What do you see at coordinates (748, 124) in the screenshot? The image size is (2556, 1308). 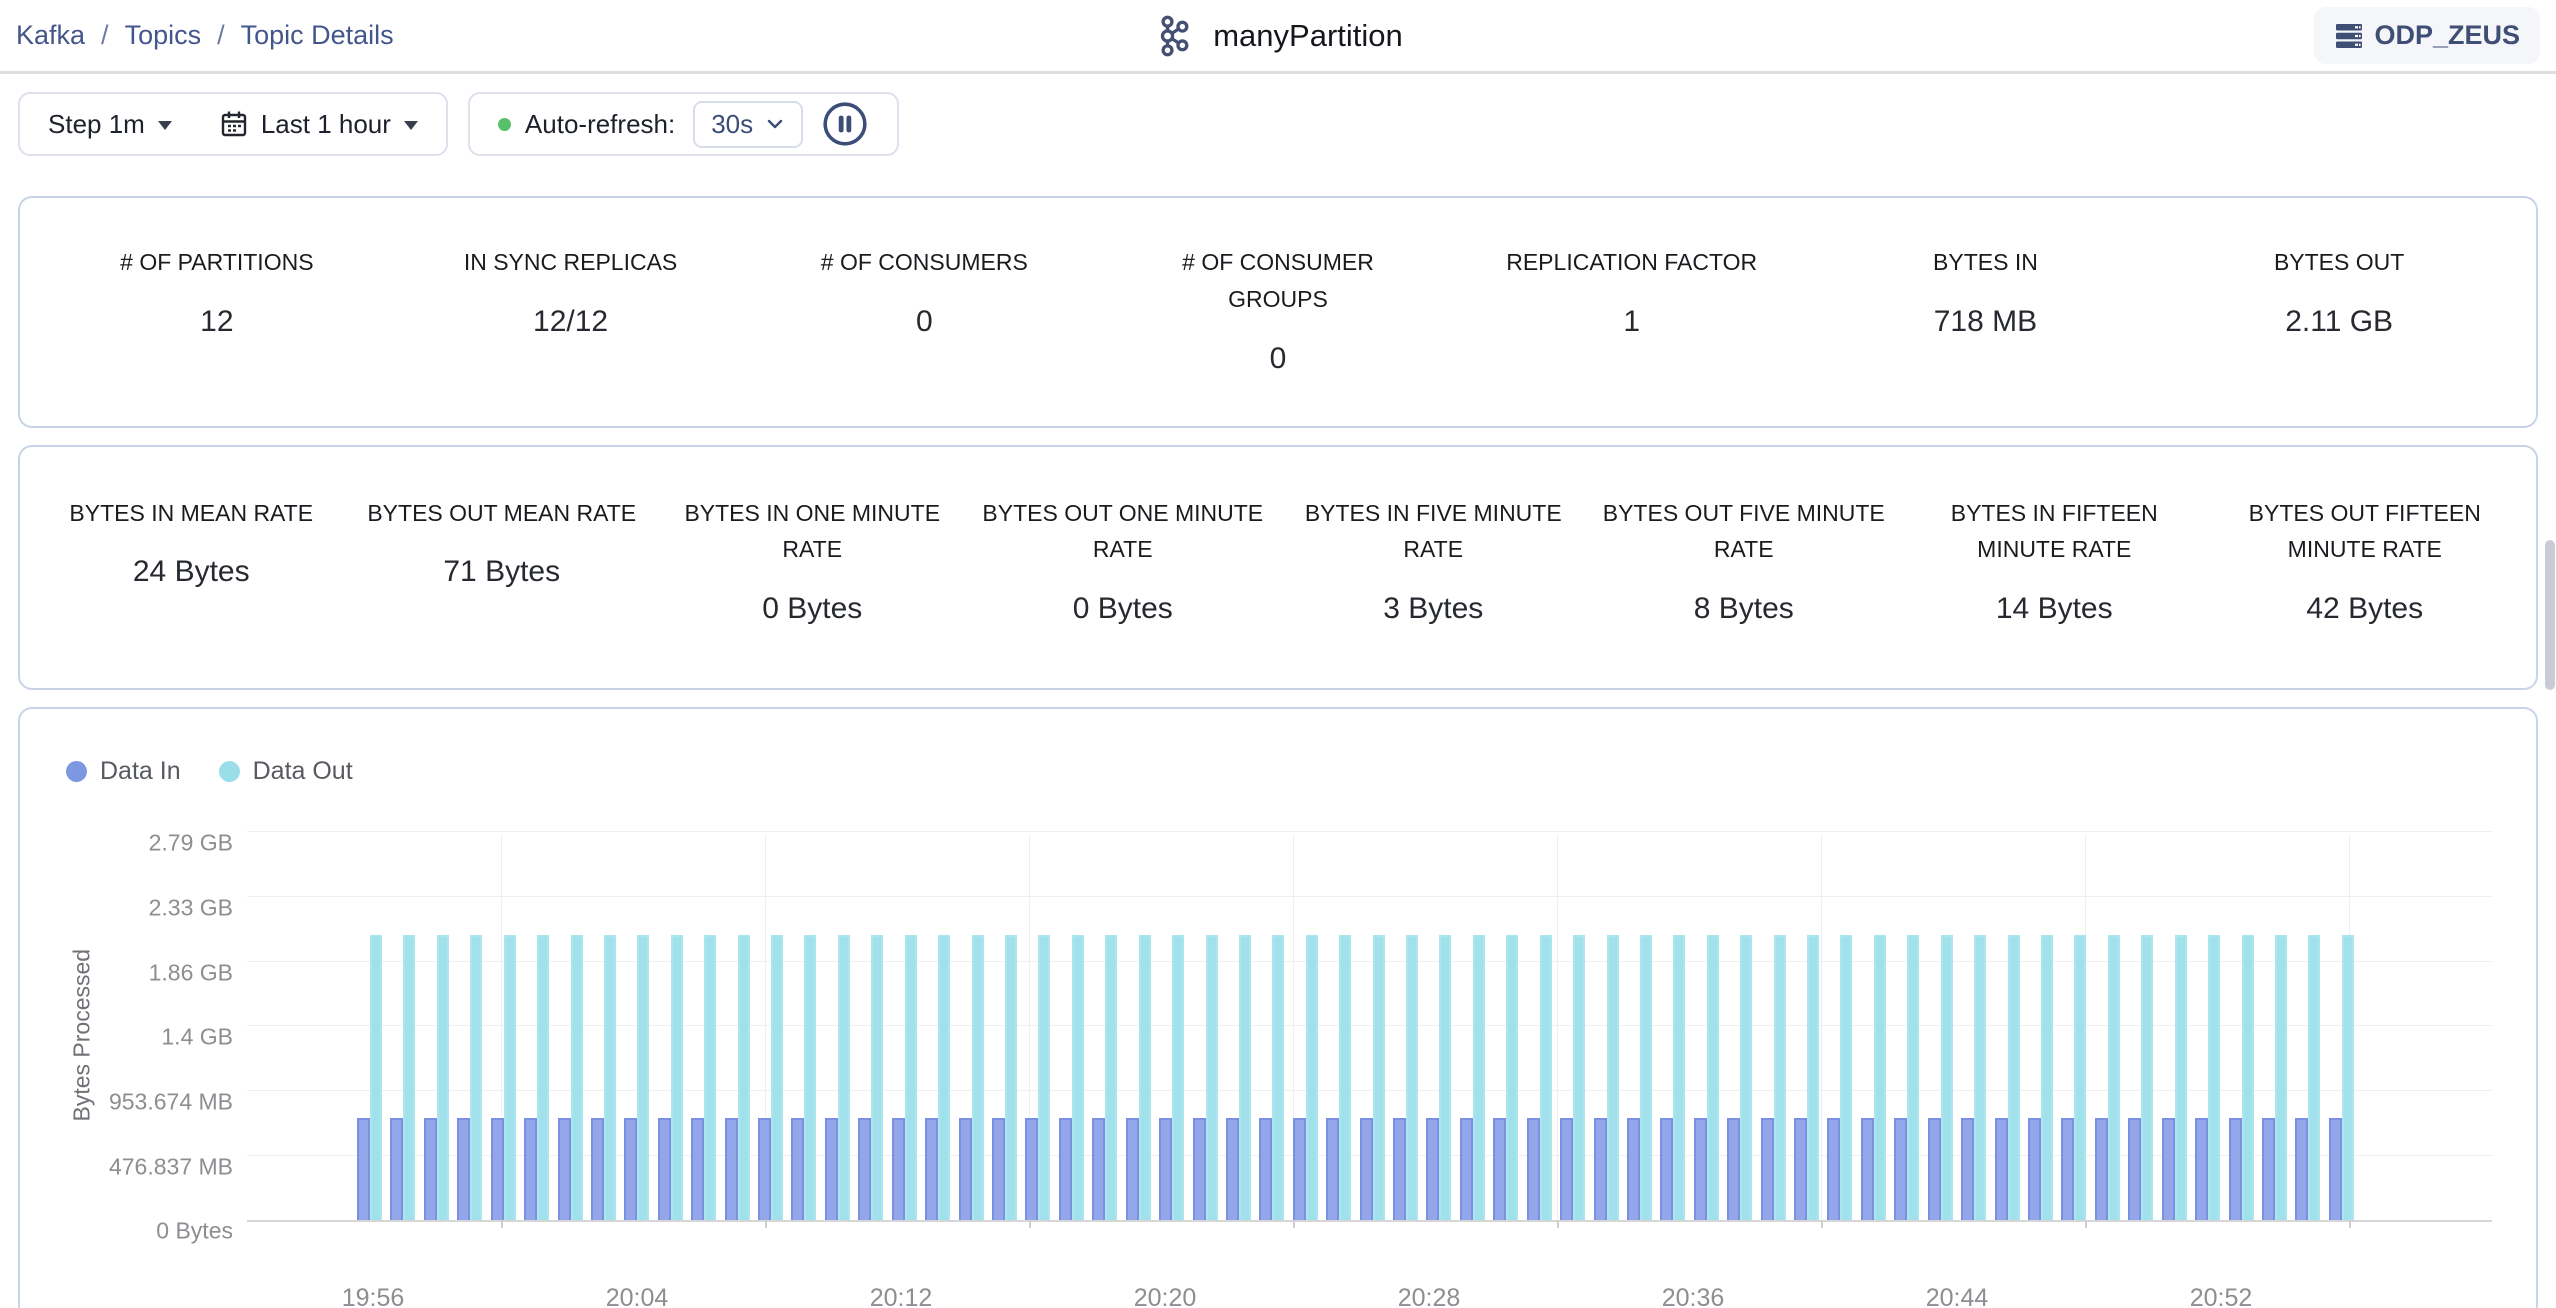 I see `refresh-interval-select: 30s` at bounding box center [748, 124].